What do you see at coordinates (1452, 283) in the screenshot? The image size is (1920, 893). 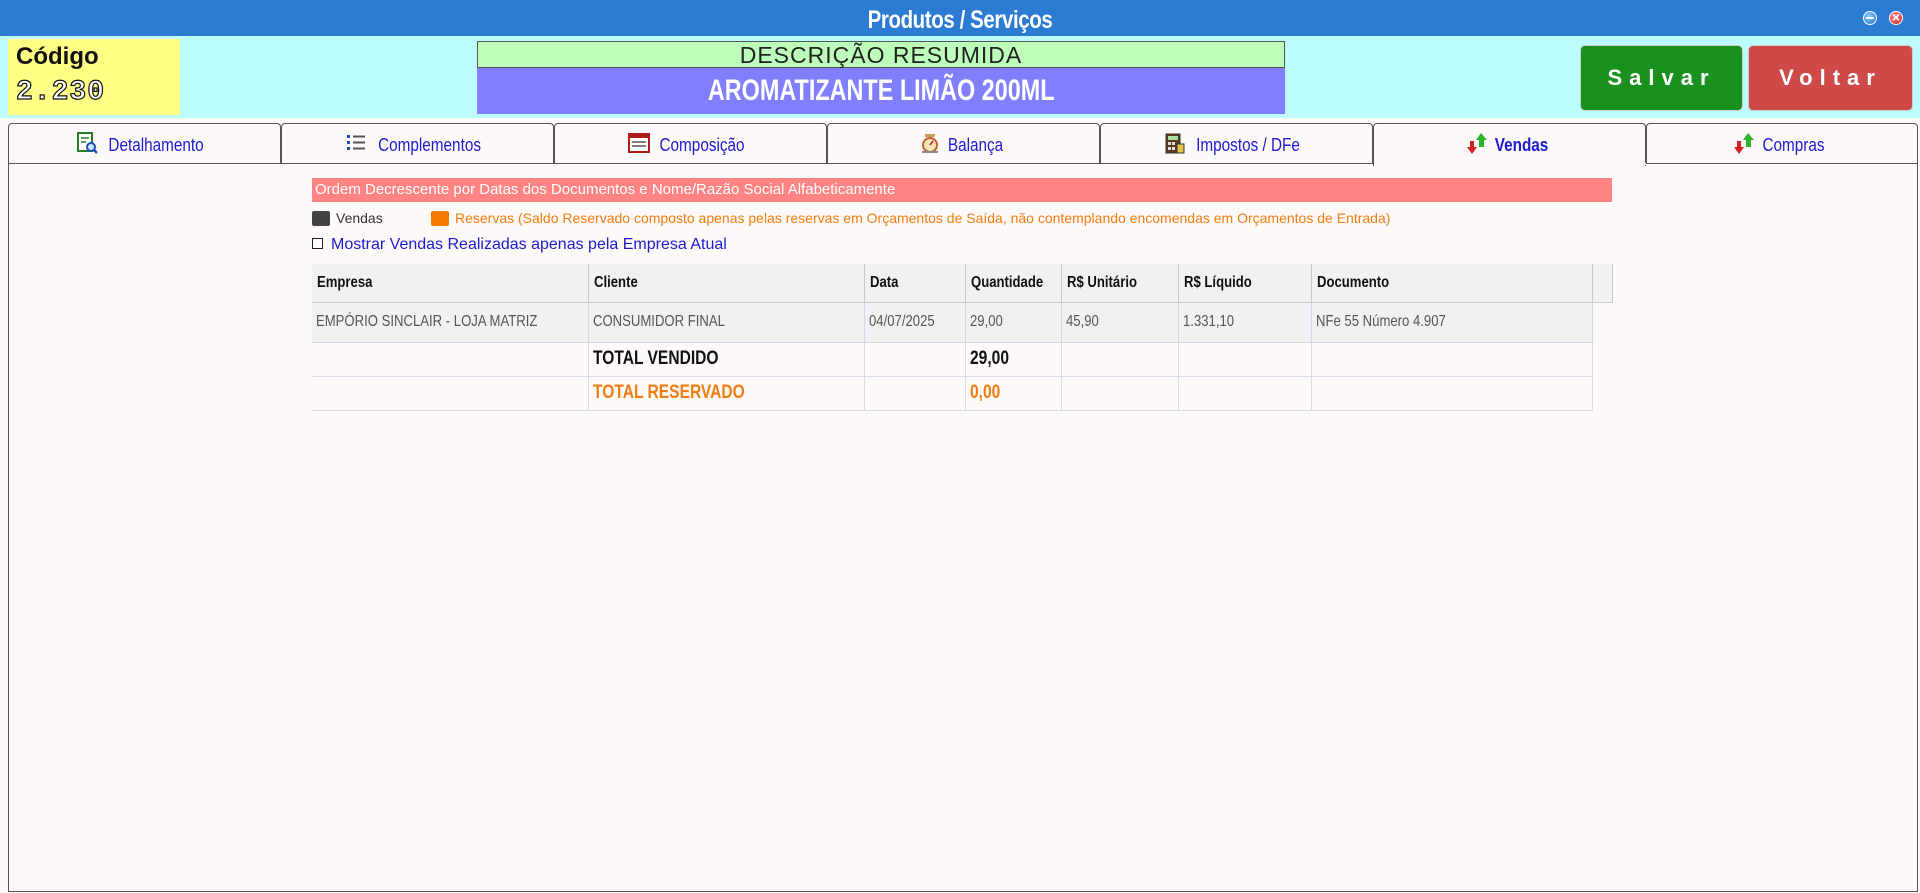 I see `column-header: Documento` at bounding box center [1452, 283].